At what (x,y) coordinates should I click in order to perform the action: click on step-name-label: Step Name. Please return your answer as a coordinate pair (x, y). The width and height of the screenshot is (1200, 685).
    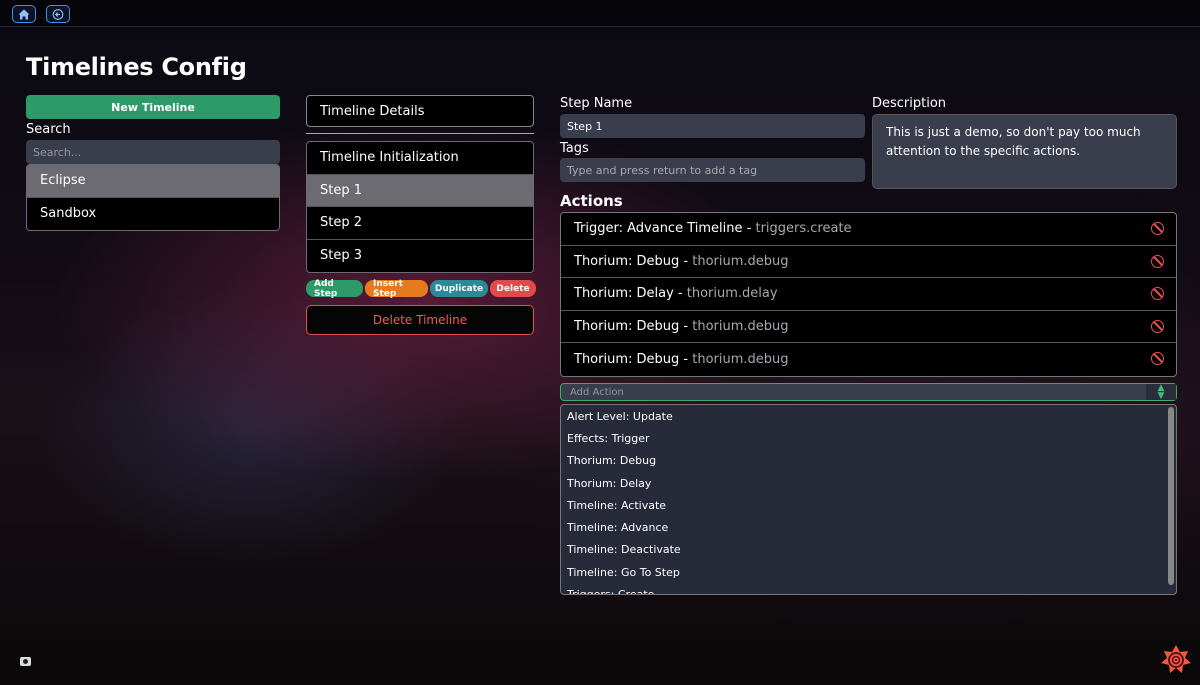
    Looking at the image, I should click on (596, 103).